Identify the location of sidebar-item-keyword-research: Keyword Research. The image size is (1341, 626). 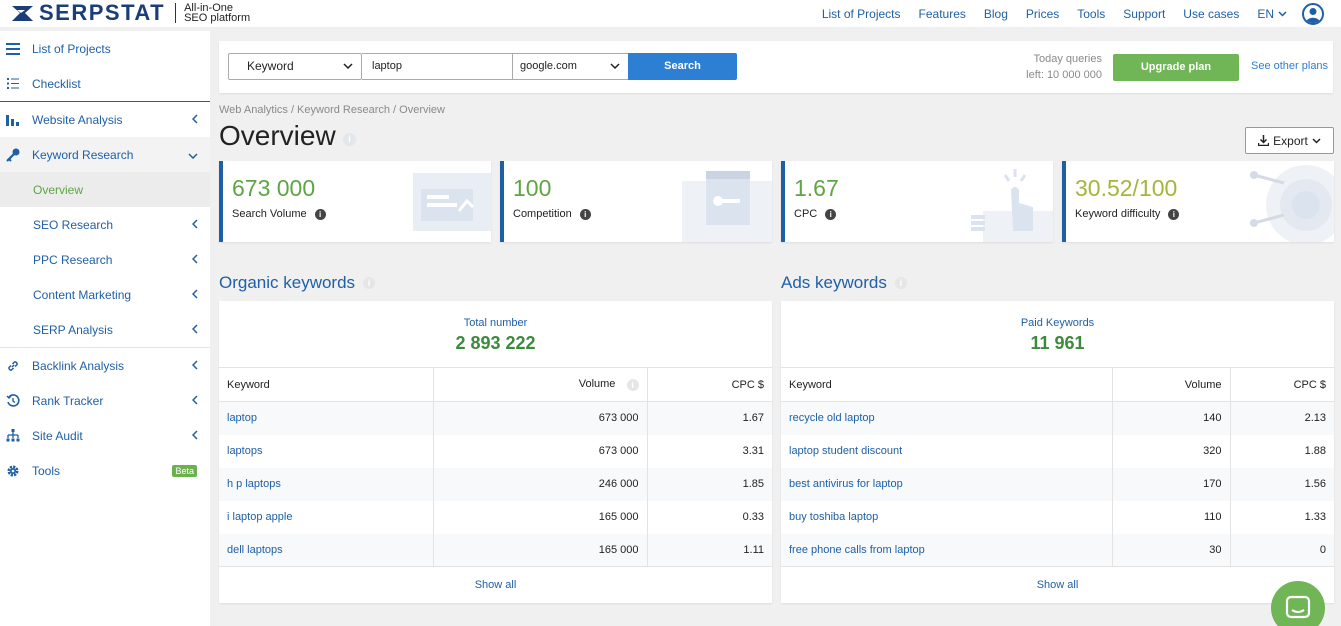
(105, 154).